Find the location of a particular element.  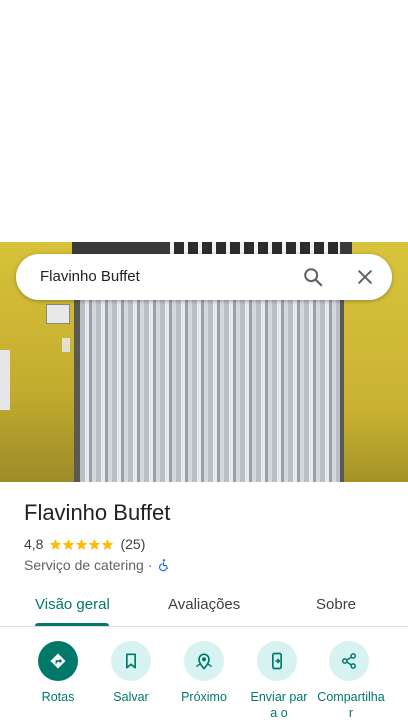

share-icon is located at coordinates (349, 661).